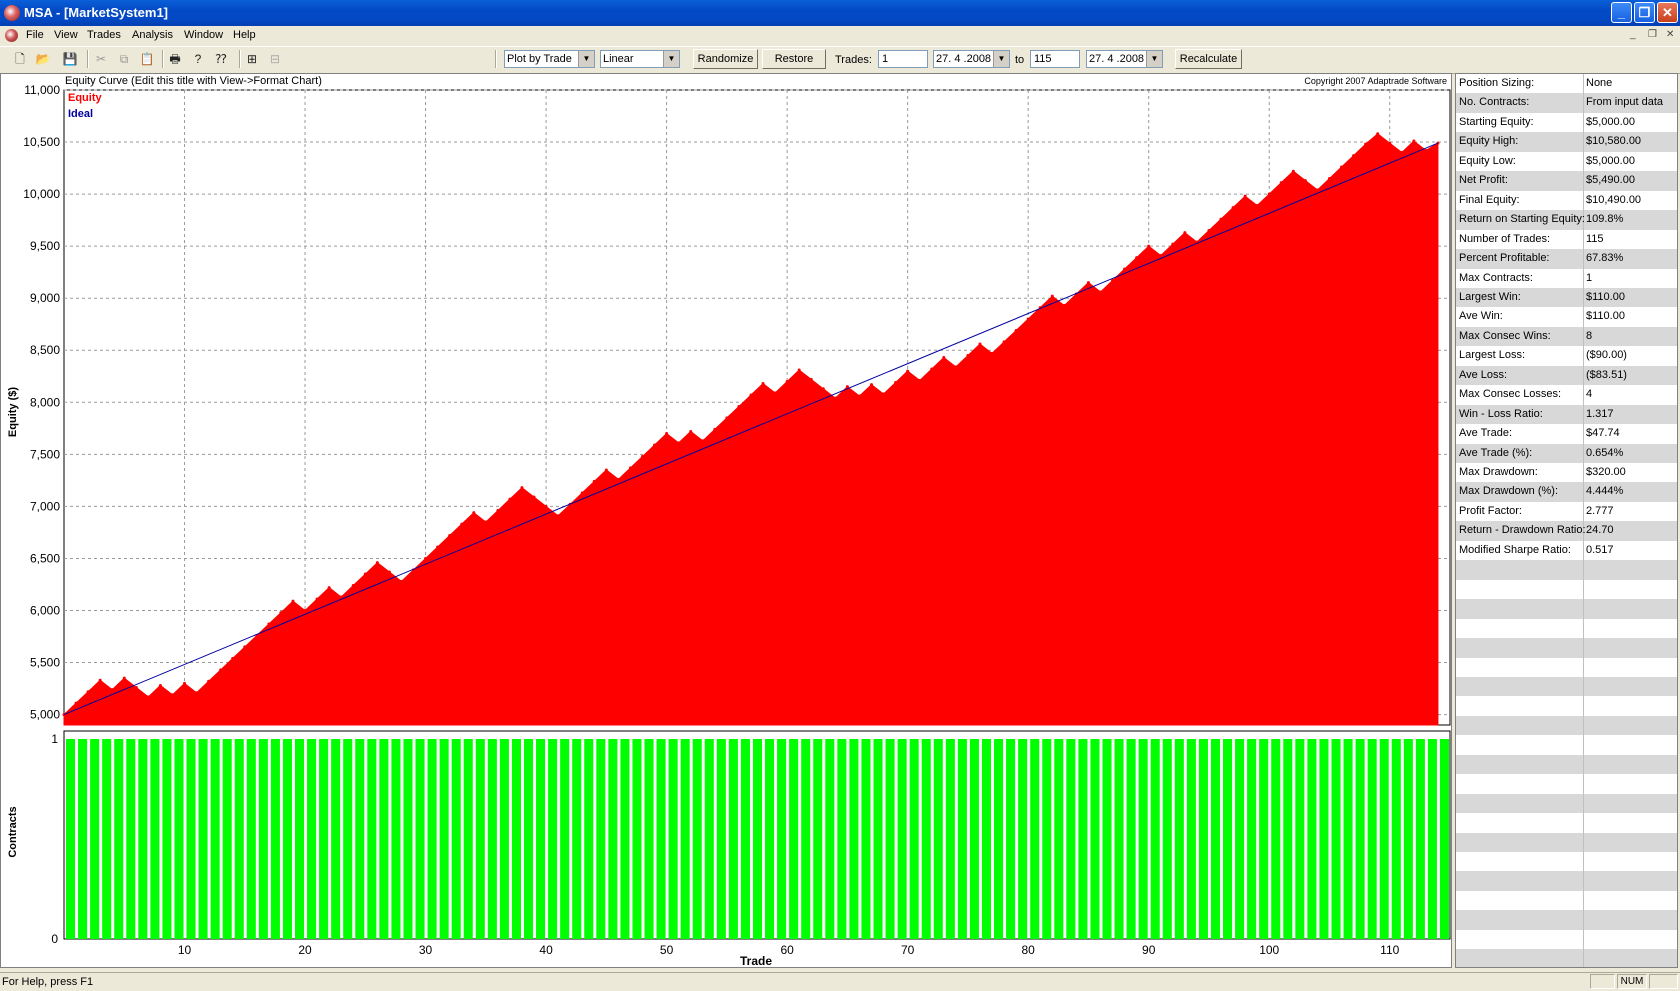 This screenshot has height=991, width=1680. I want to click on zoom-icon: ⊞, so click(252, 59).